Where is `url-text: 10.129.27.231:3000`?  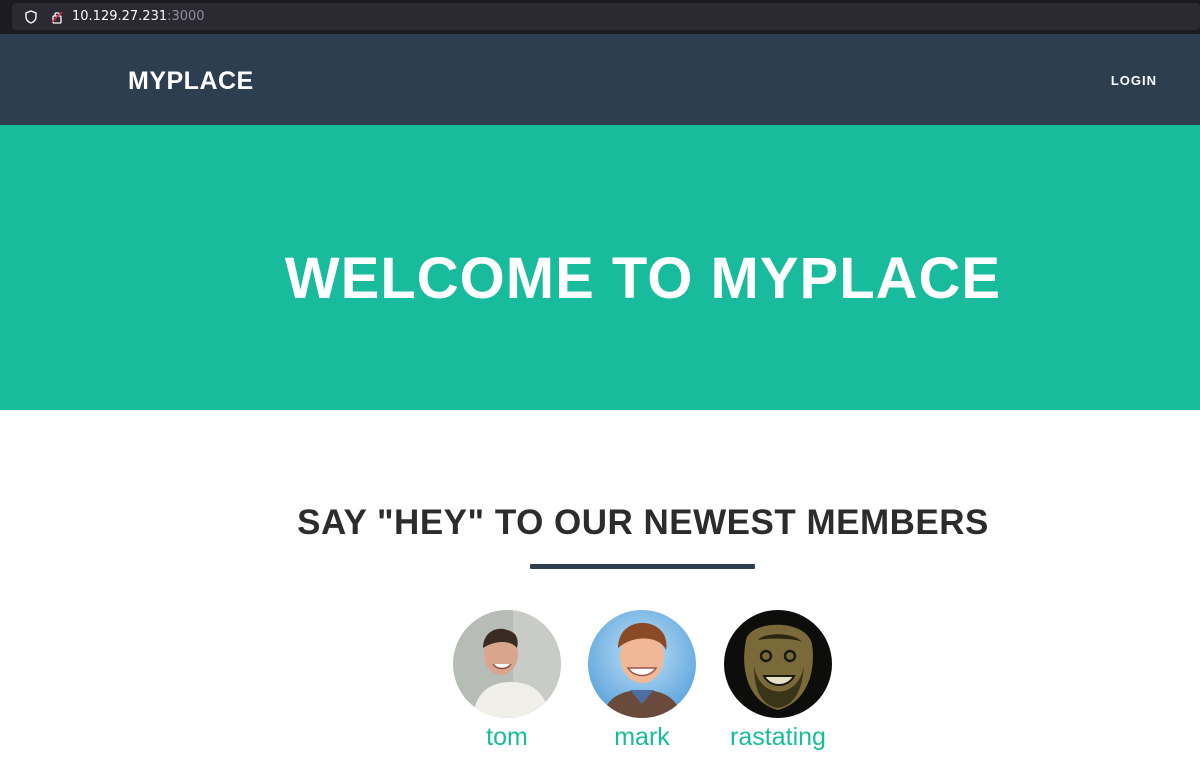
url-text: 10.129.27.231:3000 is located at coordinates (138, 16).